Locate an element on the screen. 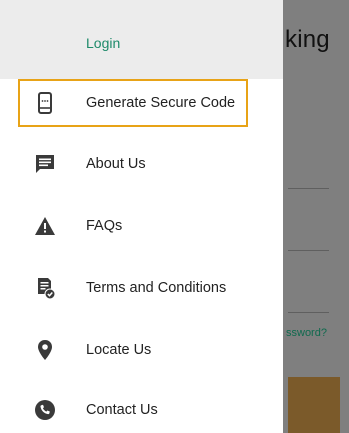 This screenshot has height=433, width=349. message-icon is located at coordinates (45, 164).